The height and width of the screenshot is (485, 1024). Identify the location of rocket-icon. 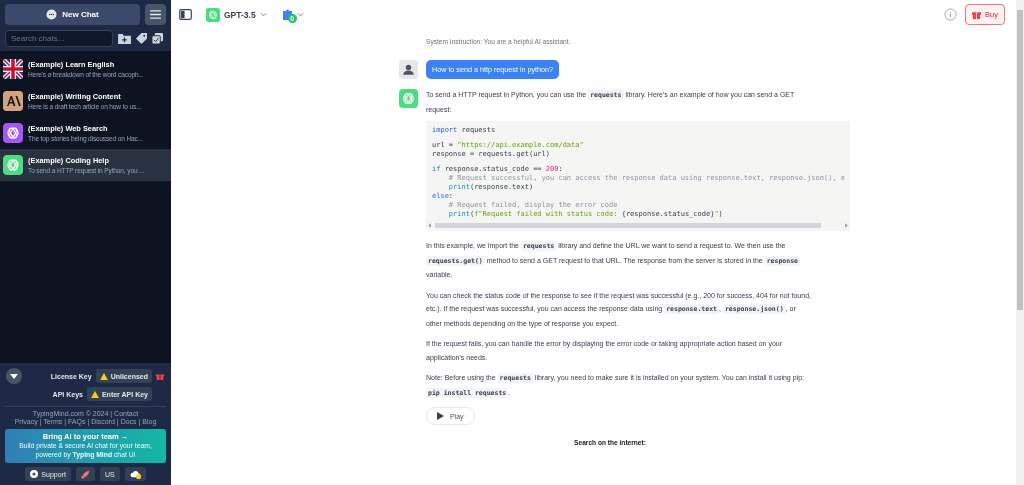
(85, 474).